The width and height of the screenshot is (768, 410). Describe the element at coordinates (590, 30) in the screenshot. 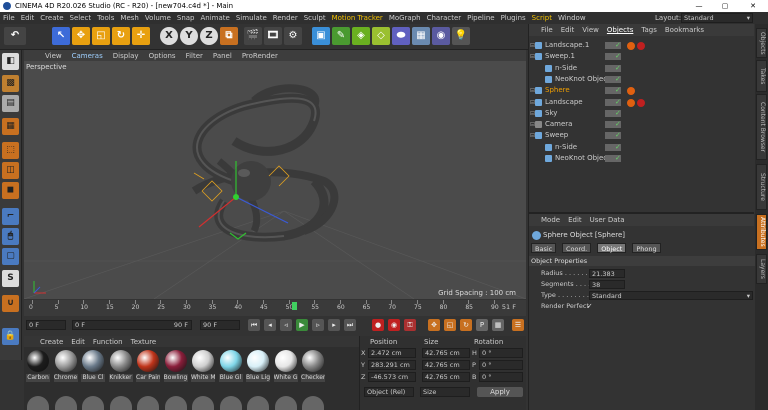

I see `object-menu-view: View` at that location.